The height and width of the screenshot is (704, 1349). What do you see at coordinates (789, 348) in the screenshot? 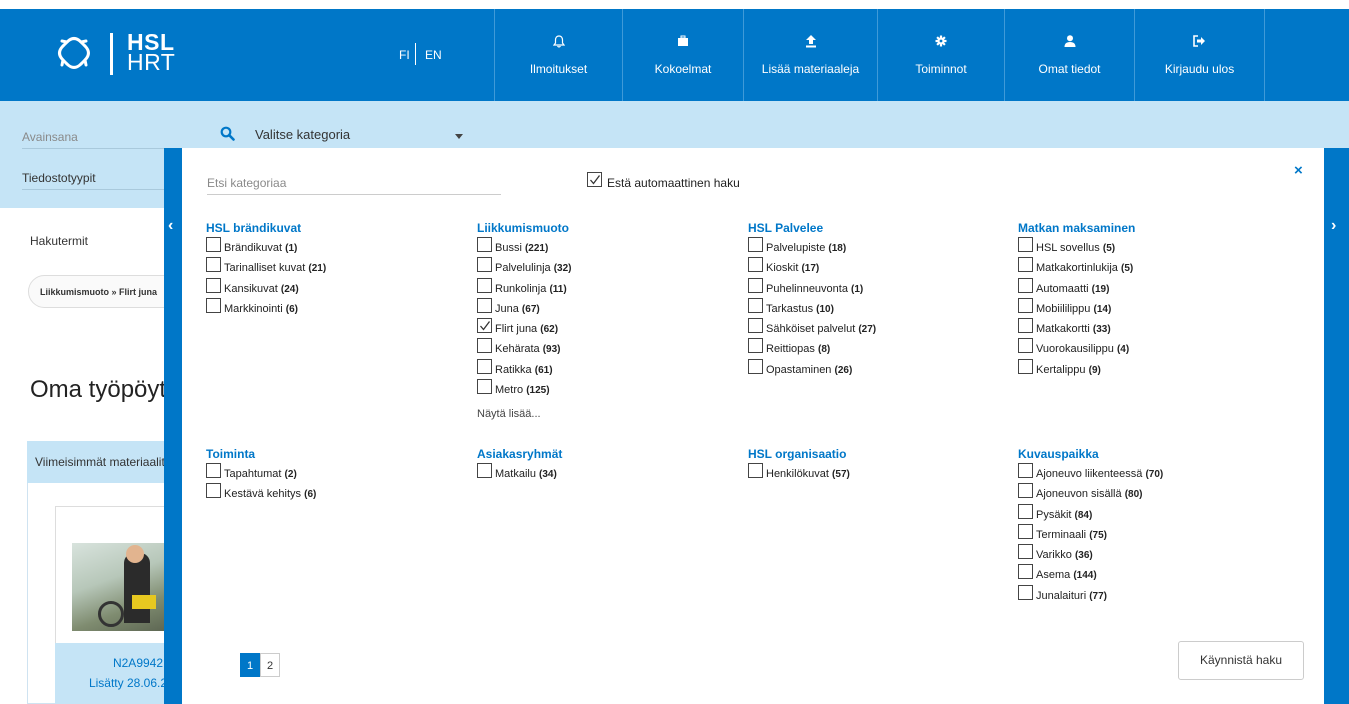
I see `category-option: Reittiopas (8)` at bounding box center [789, 348].